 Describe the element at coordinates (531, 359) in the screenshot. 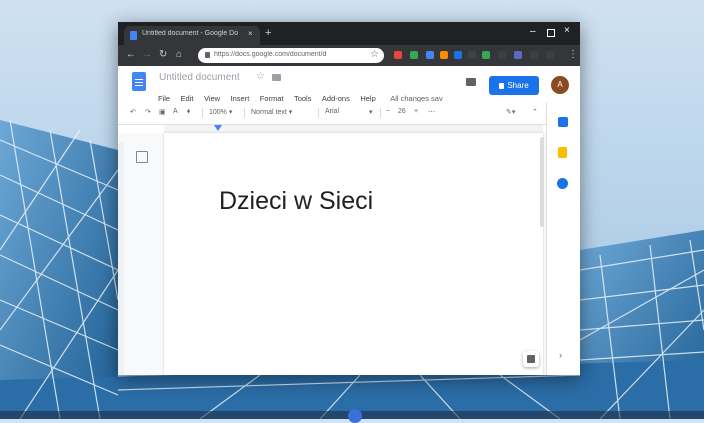

I see `explore-button` at that location.